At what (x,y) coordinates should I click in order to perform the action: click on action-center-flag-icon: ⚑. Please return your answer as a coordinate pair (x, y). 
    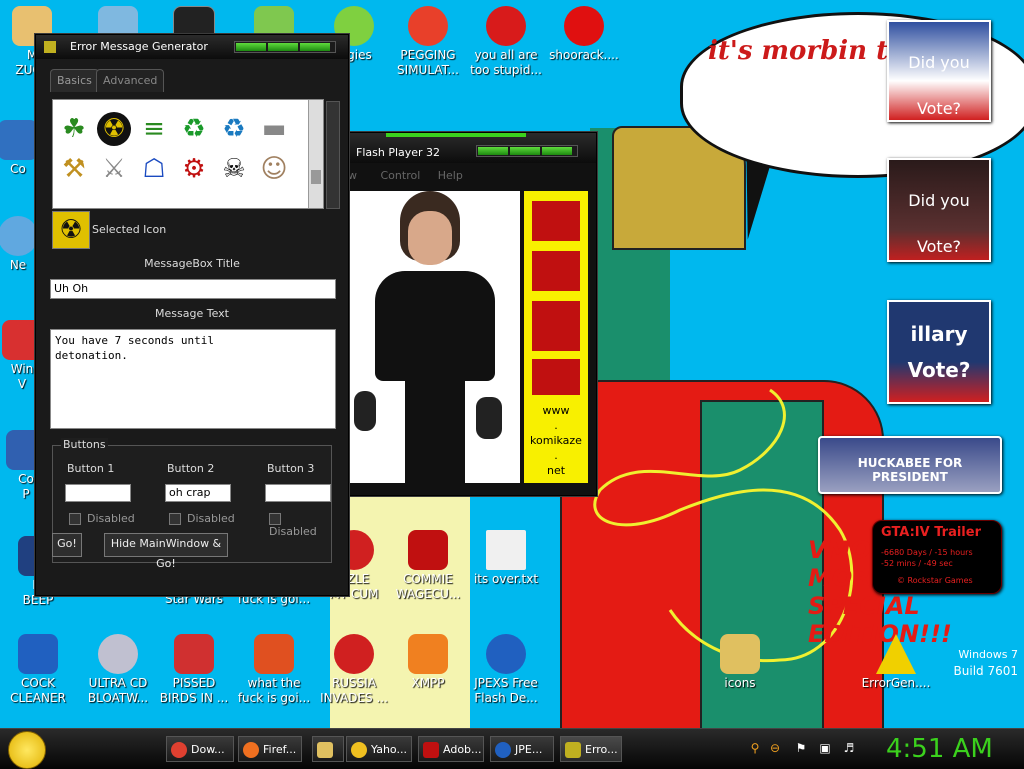
    Looking at the image, I should click on (801, 748).